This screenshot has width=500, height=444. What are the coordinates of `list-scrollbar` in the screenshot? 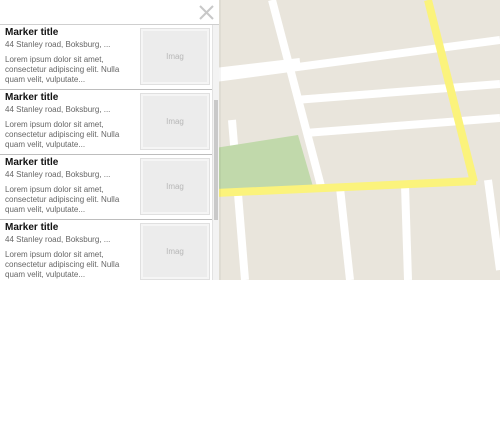 It's located at (215, 152).